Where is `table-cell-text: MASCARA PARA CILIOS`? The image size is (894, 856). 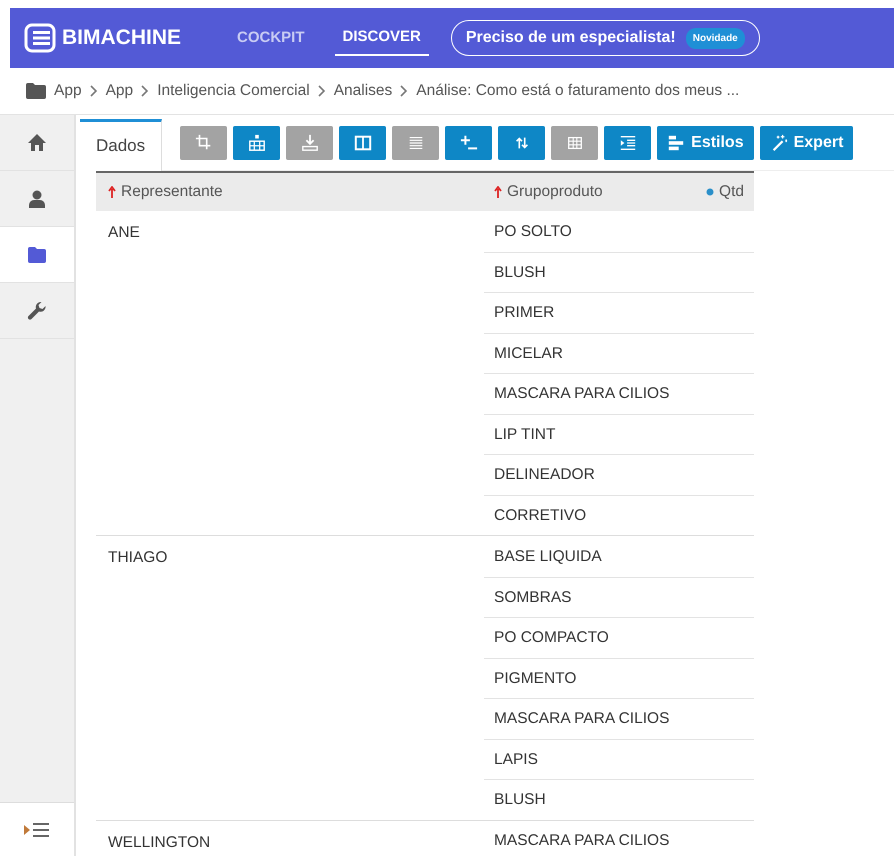 table-cell-text: MASCARA PARA CILIOS is located at coordinates (581, 841).